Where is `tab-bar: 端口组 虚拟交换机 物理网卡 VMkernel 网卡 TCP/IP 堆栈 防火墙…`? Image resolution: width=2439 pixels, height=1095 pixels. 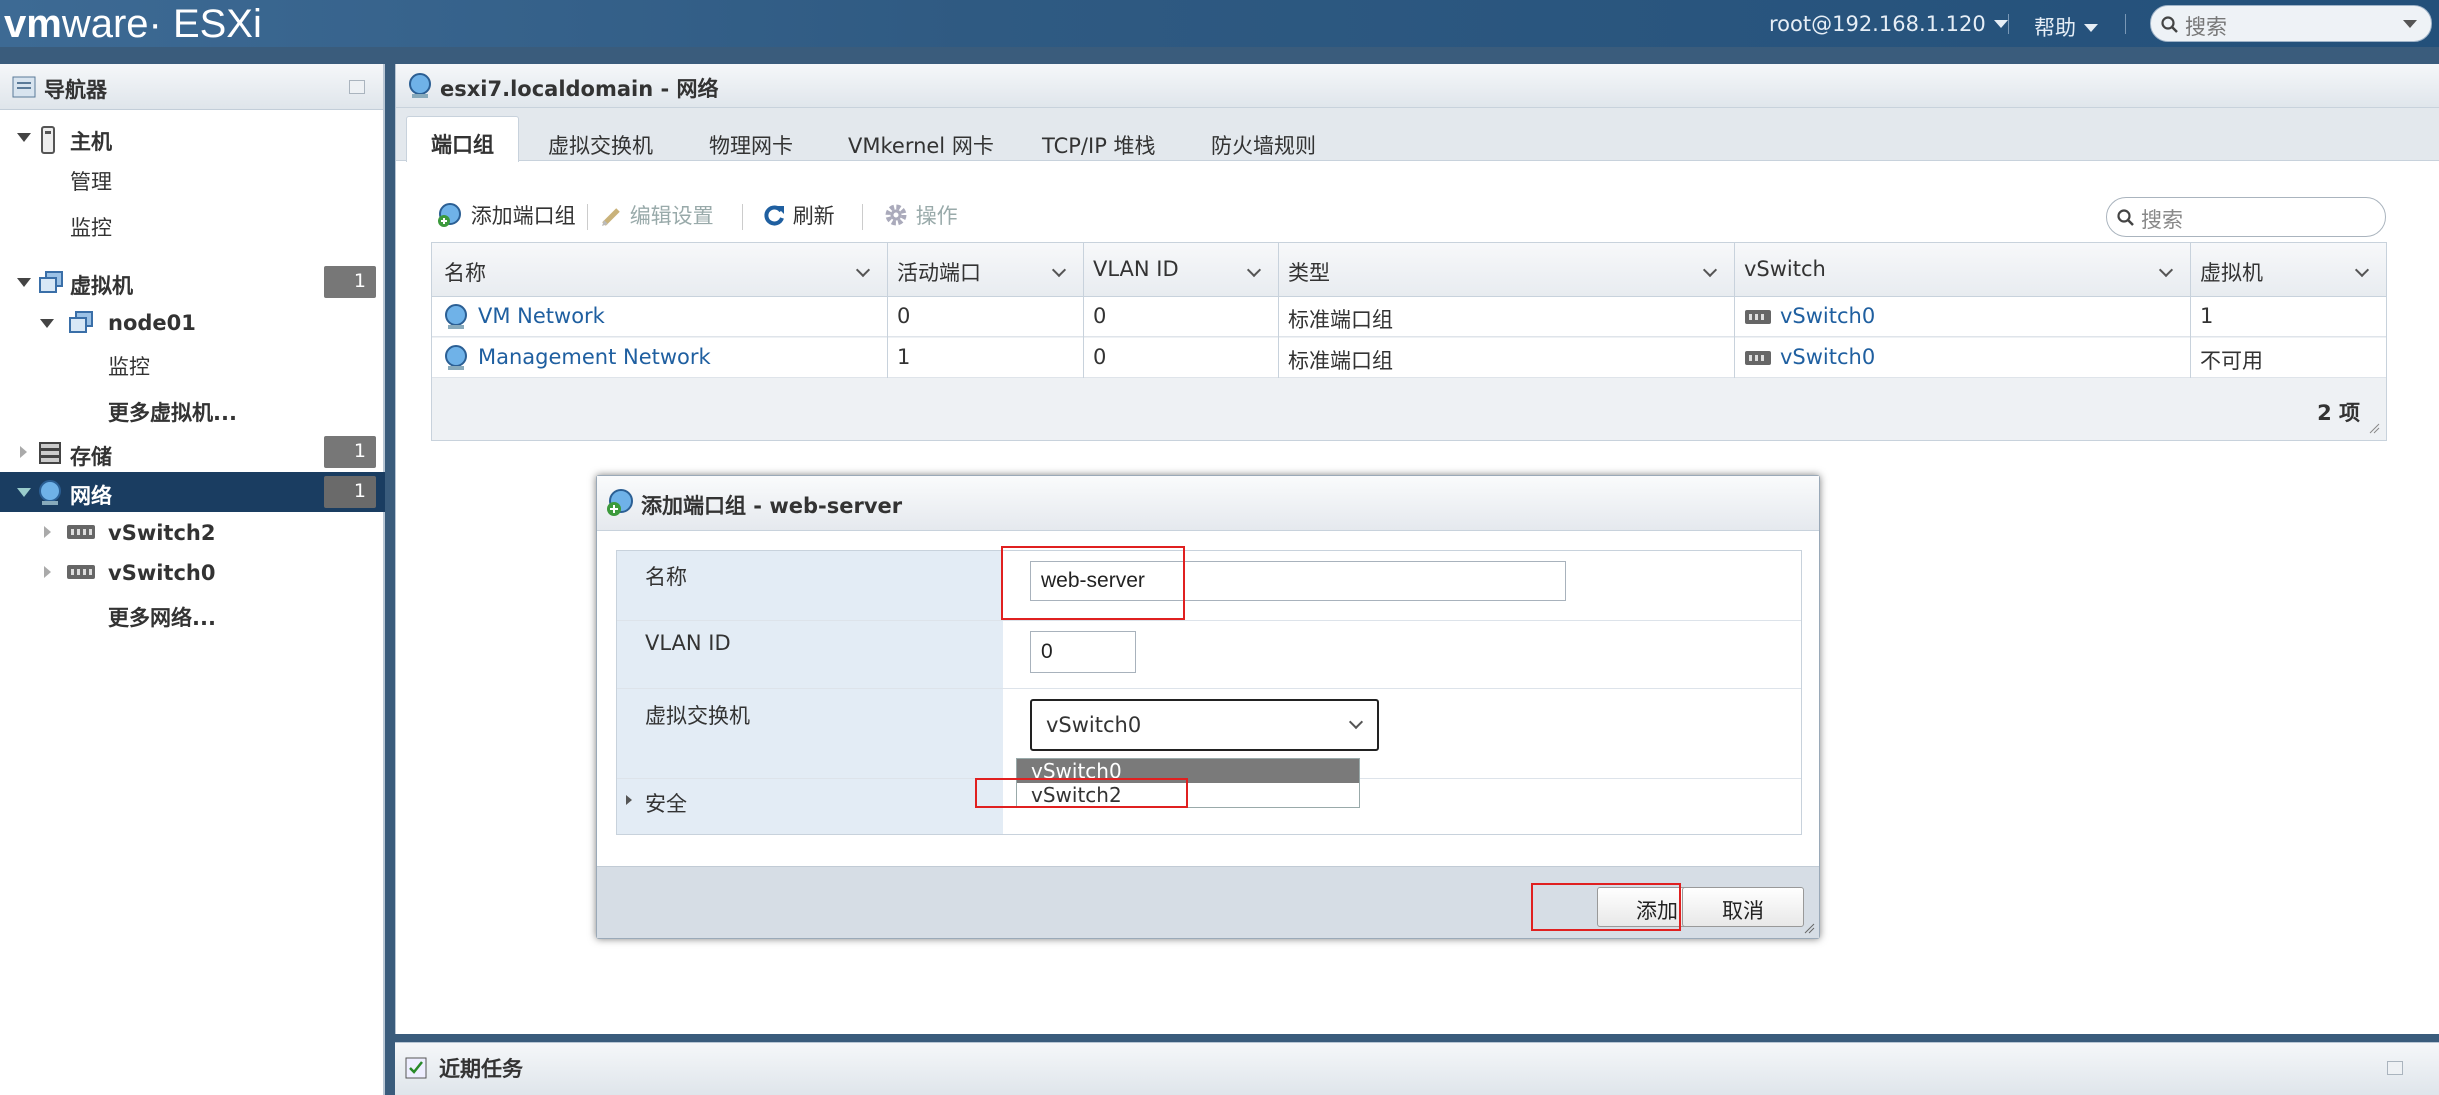
tab-bar: 端口组 虚拟交换机 物理网卡 VMkernel 网卡 TCP/IP 堆栈 防火墙… is located at coordinates (1417, 135).